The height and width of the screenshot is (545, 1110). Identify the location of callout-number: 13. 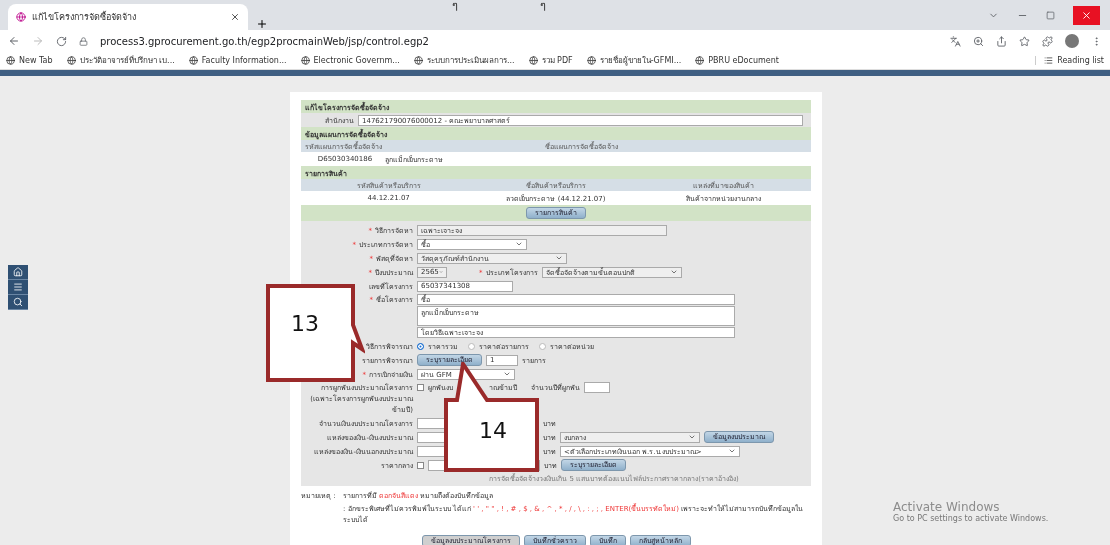
(305, 323).